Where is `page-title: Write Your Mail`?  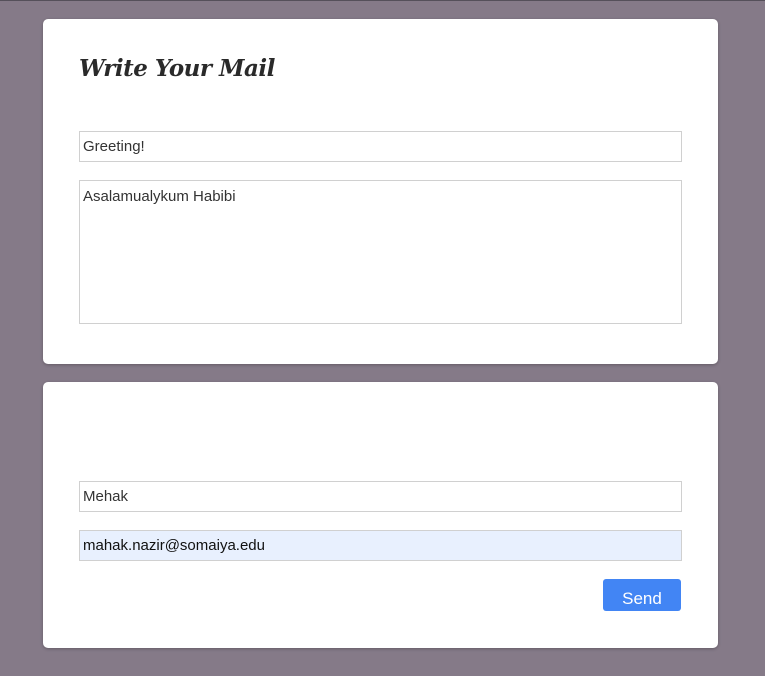 page-title: Write Your Mail is located at coordinates (177, 68).